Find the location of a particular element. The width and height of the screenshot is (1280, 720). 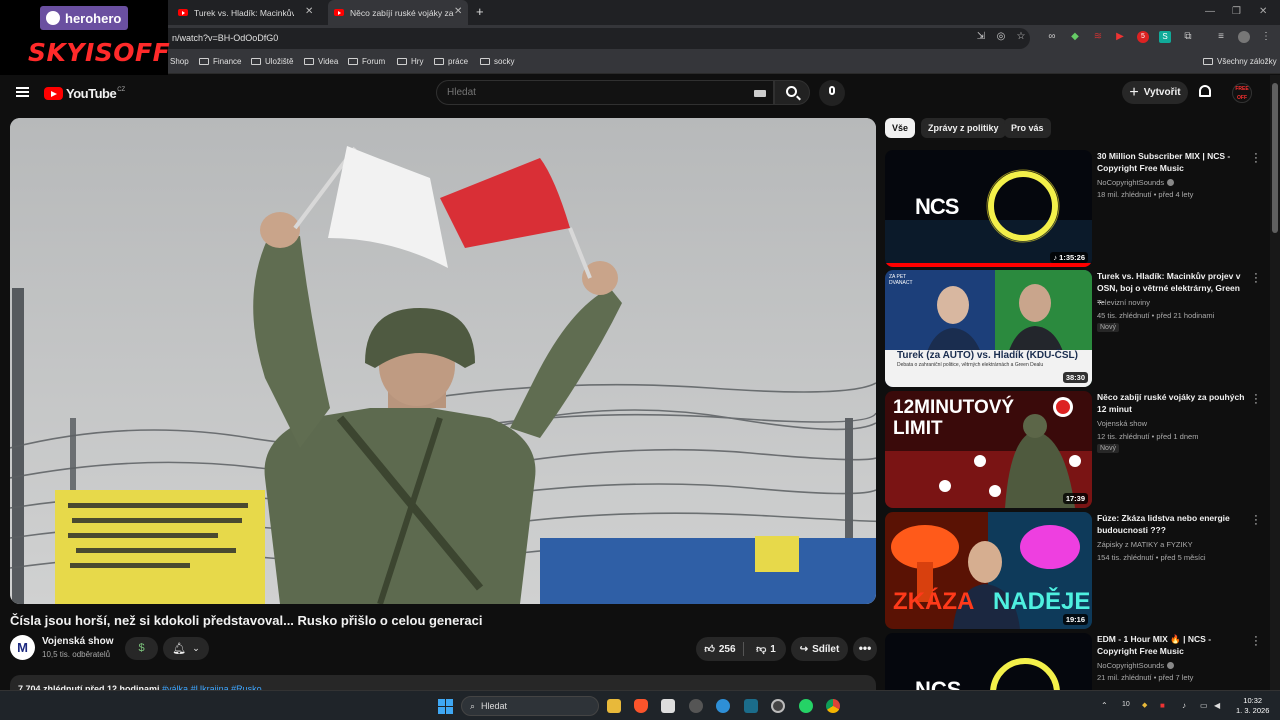

extension-s-green-icon: S is located at coordinates (1165, 37).